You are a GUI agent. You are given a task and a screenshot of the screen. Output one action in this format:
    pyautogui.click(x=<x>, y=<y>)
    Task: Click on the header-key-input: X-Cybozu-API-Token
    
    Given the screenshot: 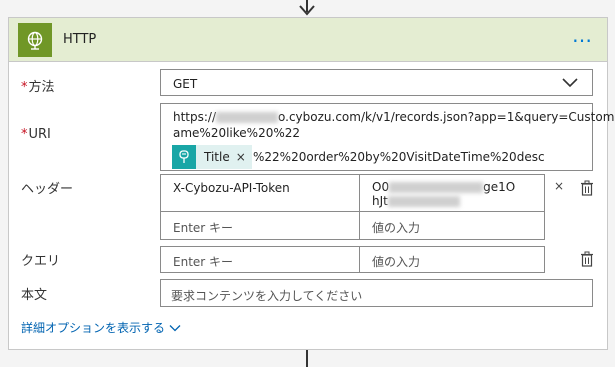 What is the action you would take?
    pyautogui.click(x=260, y=193)
    